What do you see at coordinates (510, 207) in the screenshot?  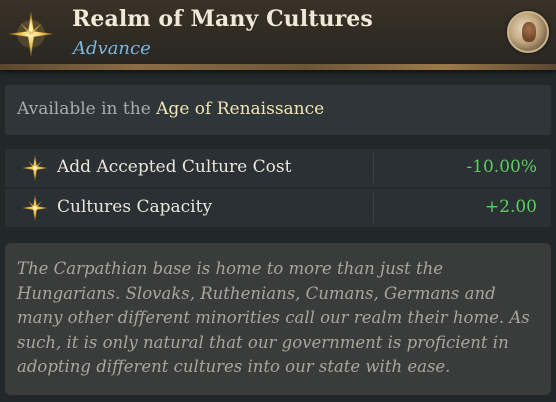 I see `modifier-value: +2.00` at bounding box center [510, 207].